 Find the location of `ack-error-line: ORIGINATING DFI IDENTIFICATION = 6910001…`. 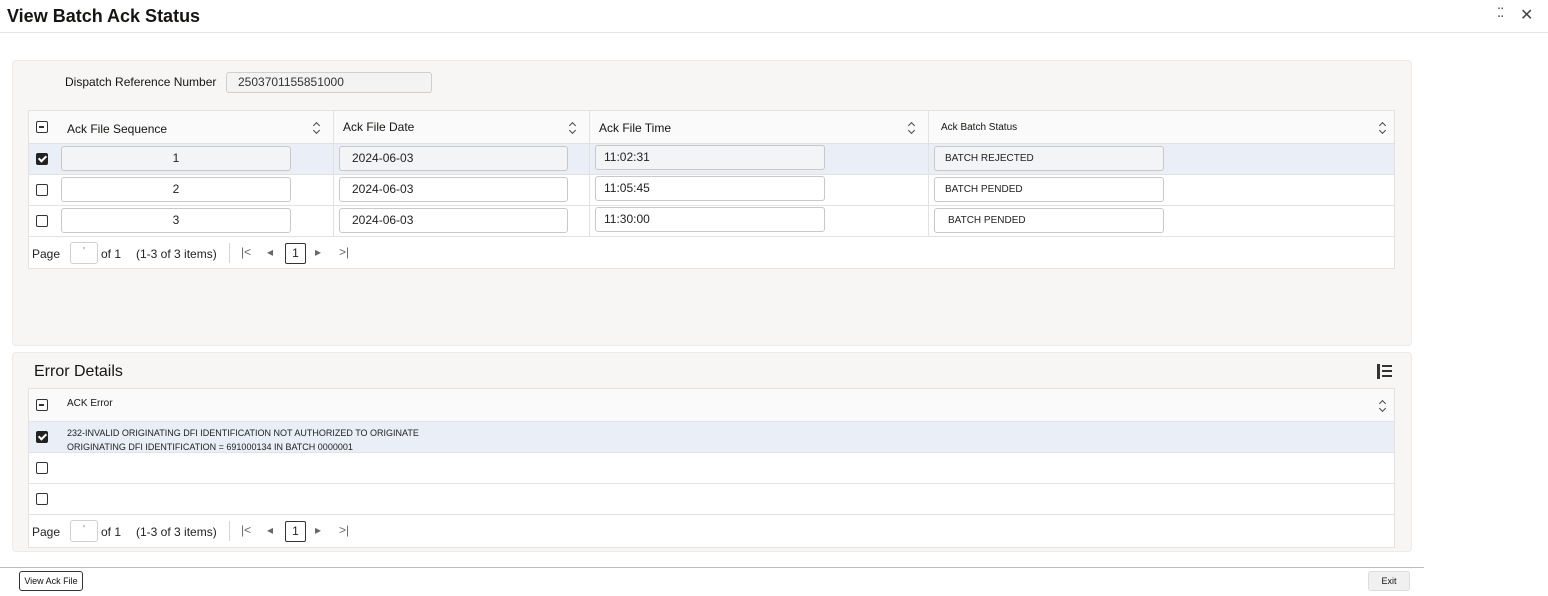

ack-error-line: ORIGINATING DFI IDENTIFICATION = 6910001… is located at coordinates (210, 447).